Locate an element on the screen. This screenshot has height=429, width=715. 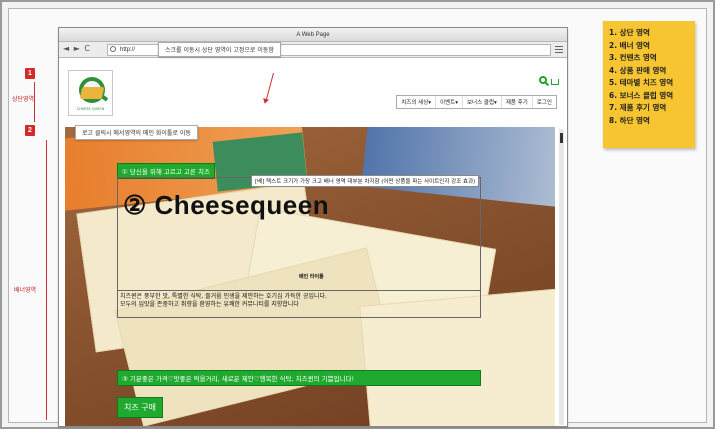
cart-icon is located at coordinates (555, 82).